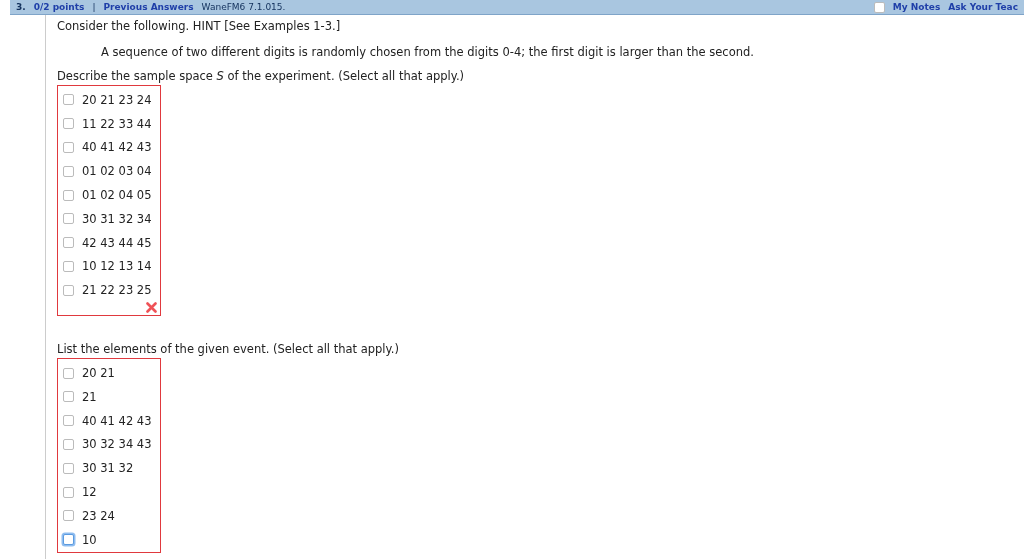  Describe the element at coordinates (111, 396) in the screenshot. I see `answer-option: 21` at that location.